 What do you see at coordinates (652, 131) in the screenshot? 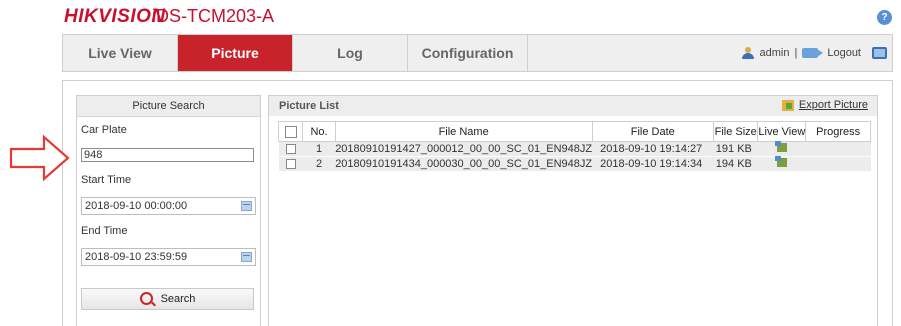
I see `column-header-file-date: File Date` at bounding box center [652, 131].